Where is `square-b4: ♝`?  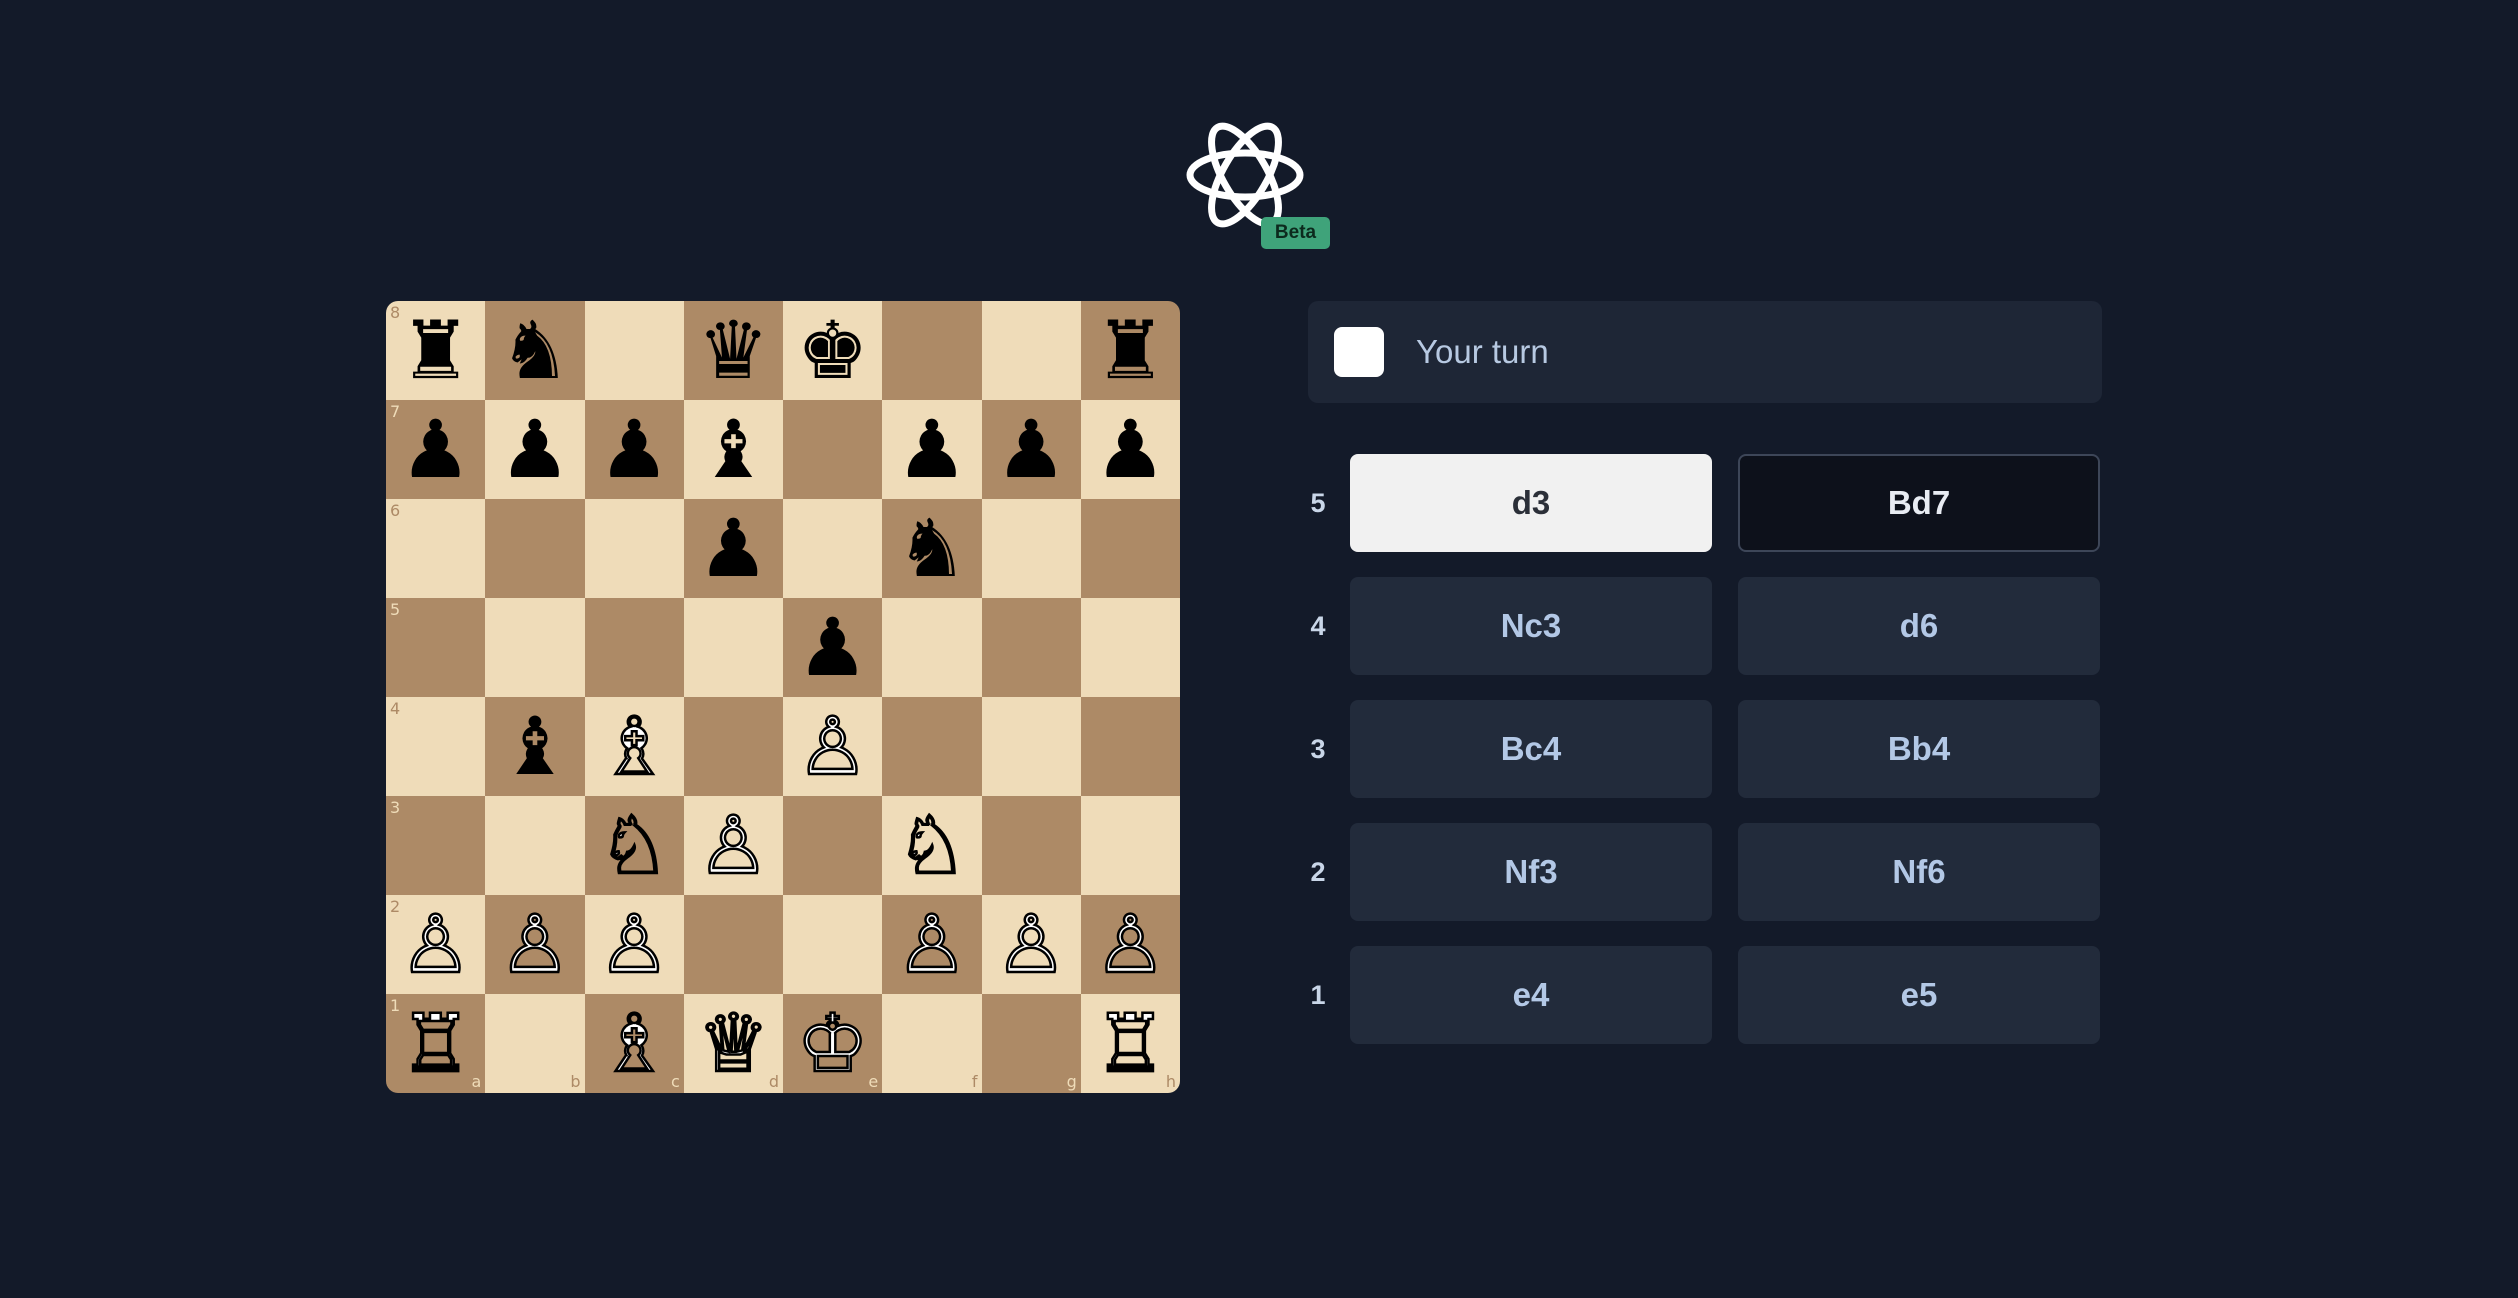 square-b4: ♝ is located at coordinates (535, 746).